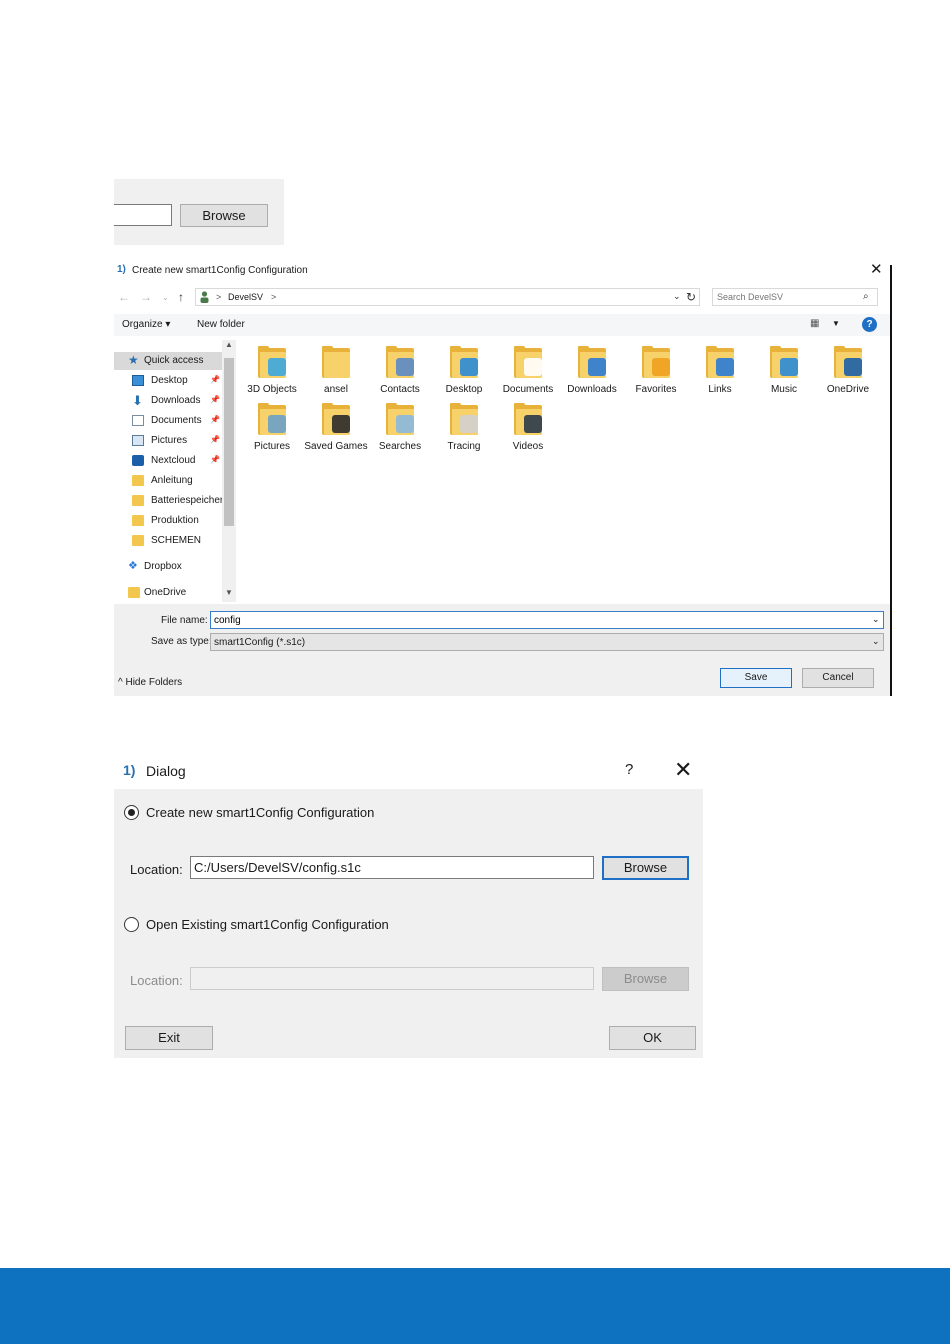 The image size is (950, 1344). I want to click on sidebar-item-documents: Documents 📌, so click(168, 421).